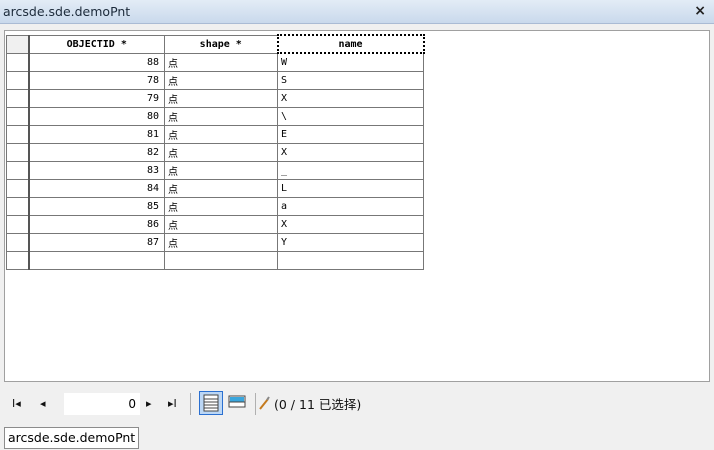 This screenshot has height=450, width=714. Describe the element at coordinates (350, 80) in the screenshot. I see `cell-name: S` at that location.